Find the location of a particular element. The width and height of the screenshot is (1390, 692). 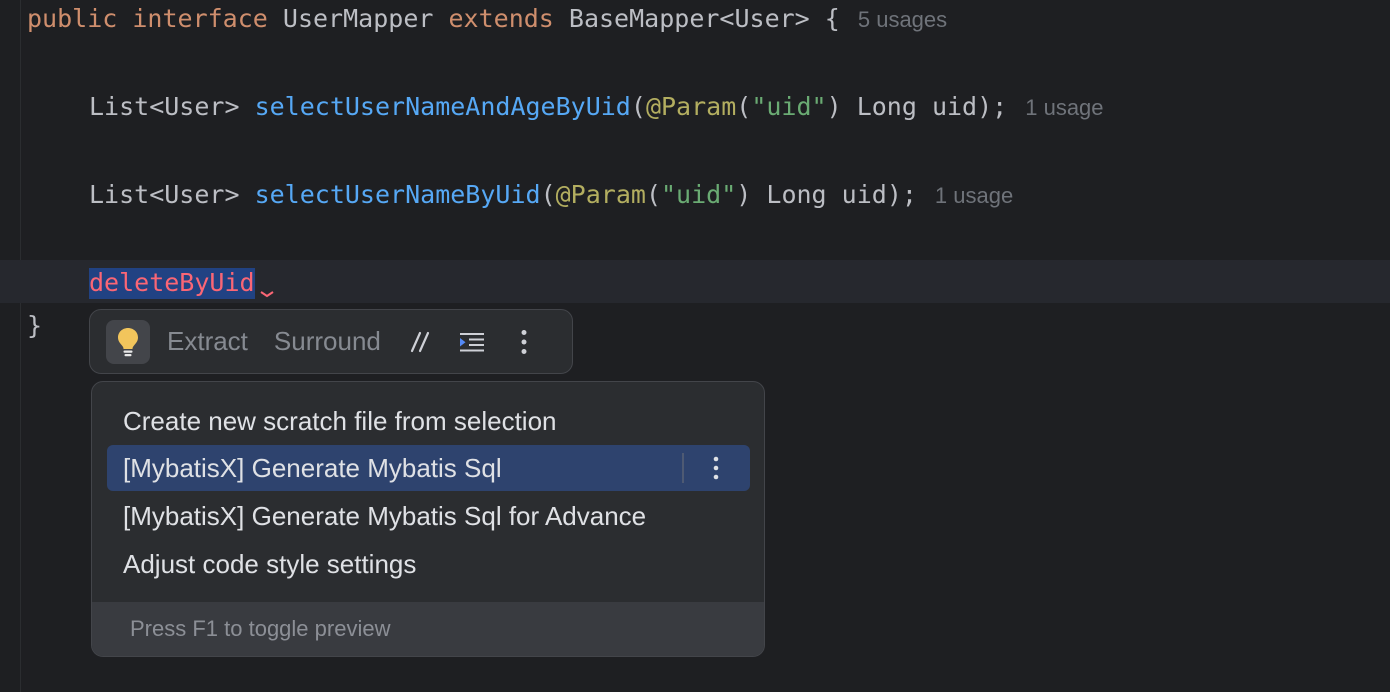

intention-bulb-button is located at coordinates (128, 341).